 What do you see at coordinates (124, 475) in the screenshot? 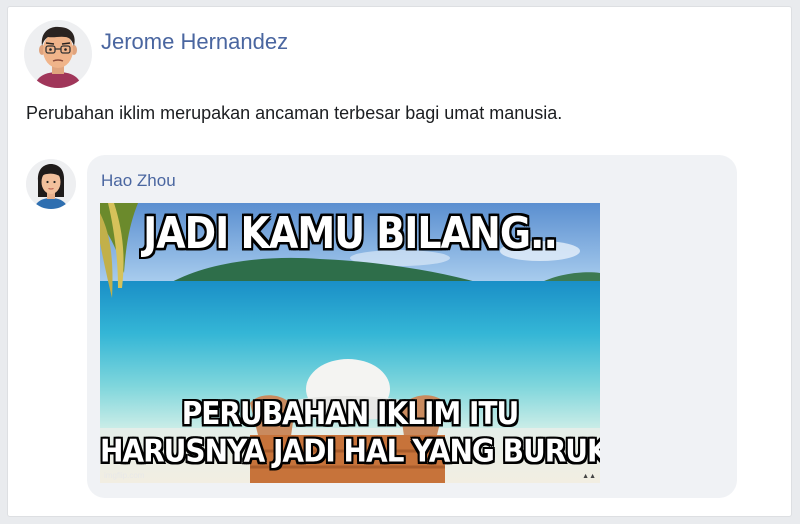
I see `imgflip-watermark: imgflip.com` at bounding box center [124, 475].